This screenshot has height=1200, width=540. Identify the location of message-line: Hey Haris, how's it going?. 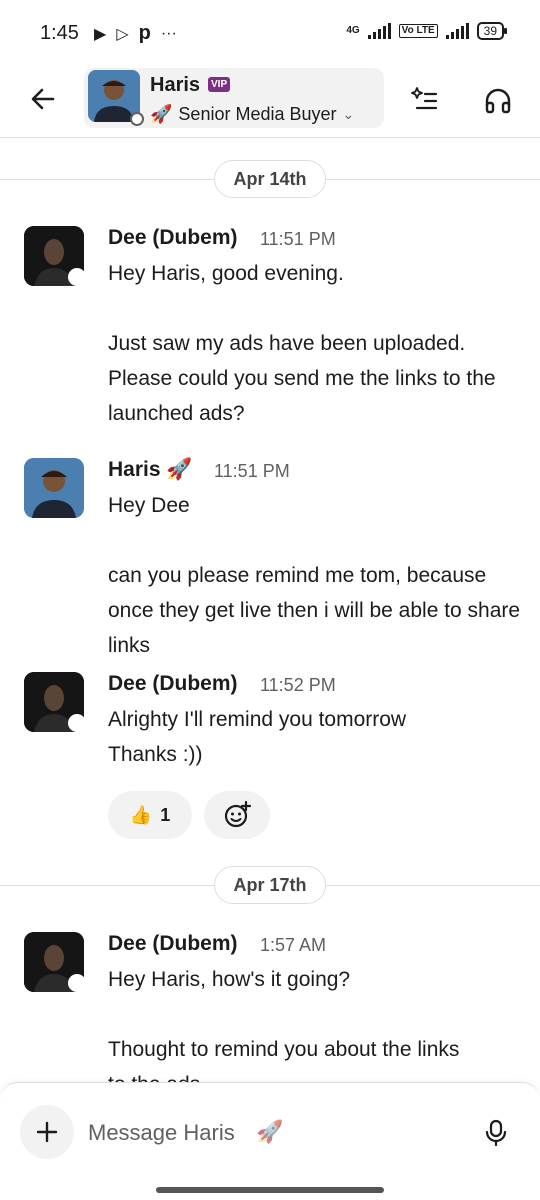
(229, 979).